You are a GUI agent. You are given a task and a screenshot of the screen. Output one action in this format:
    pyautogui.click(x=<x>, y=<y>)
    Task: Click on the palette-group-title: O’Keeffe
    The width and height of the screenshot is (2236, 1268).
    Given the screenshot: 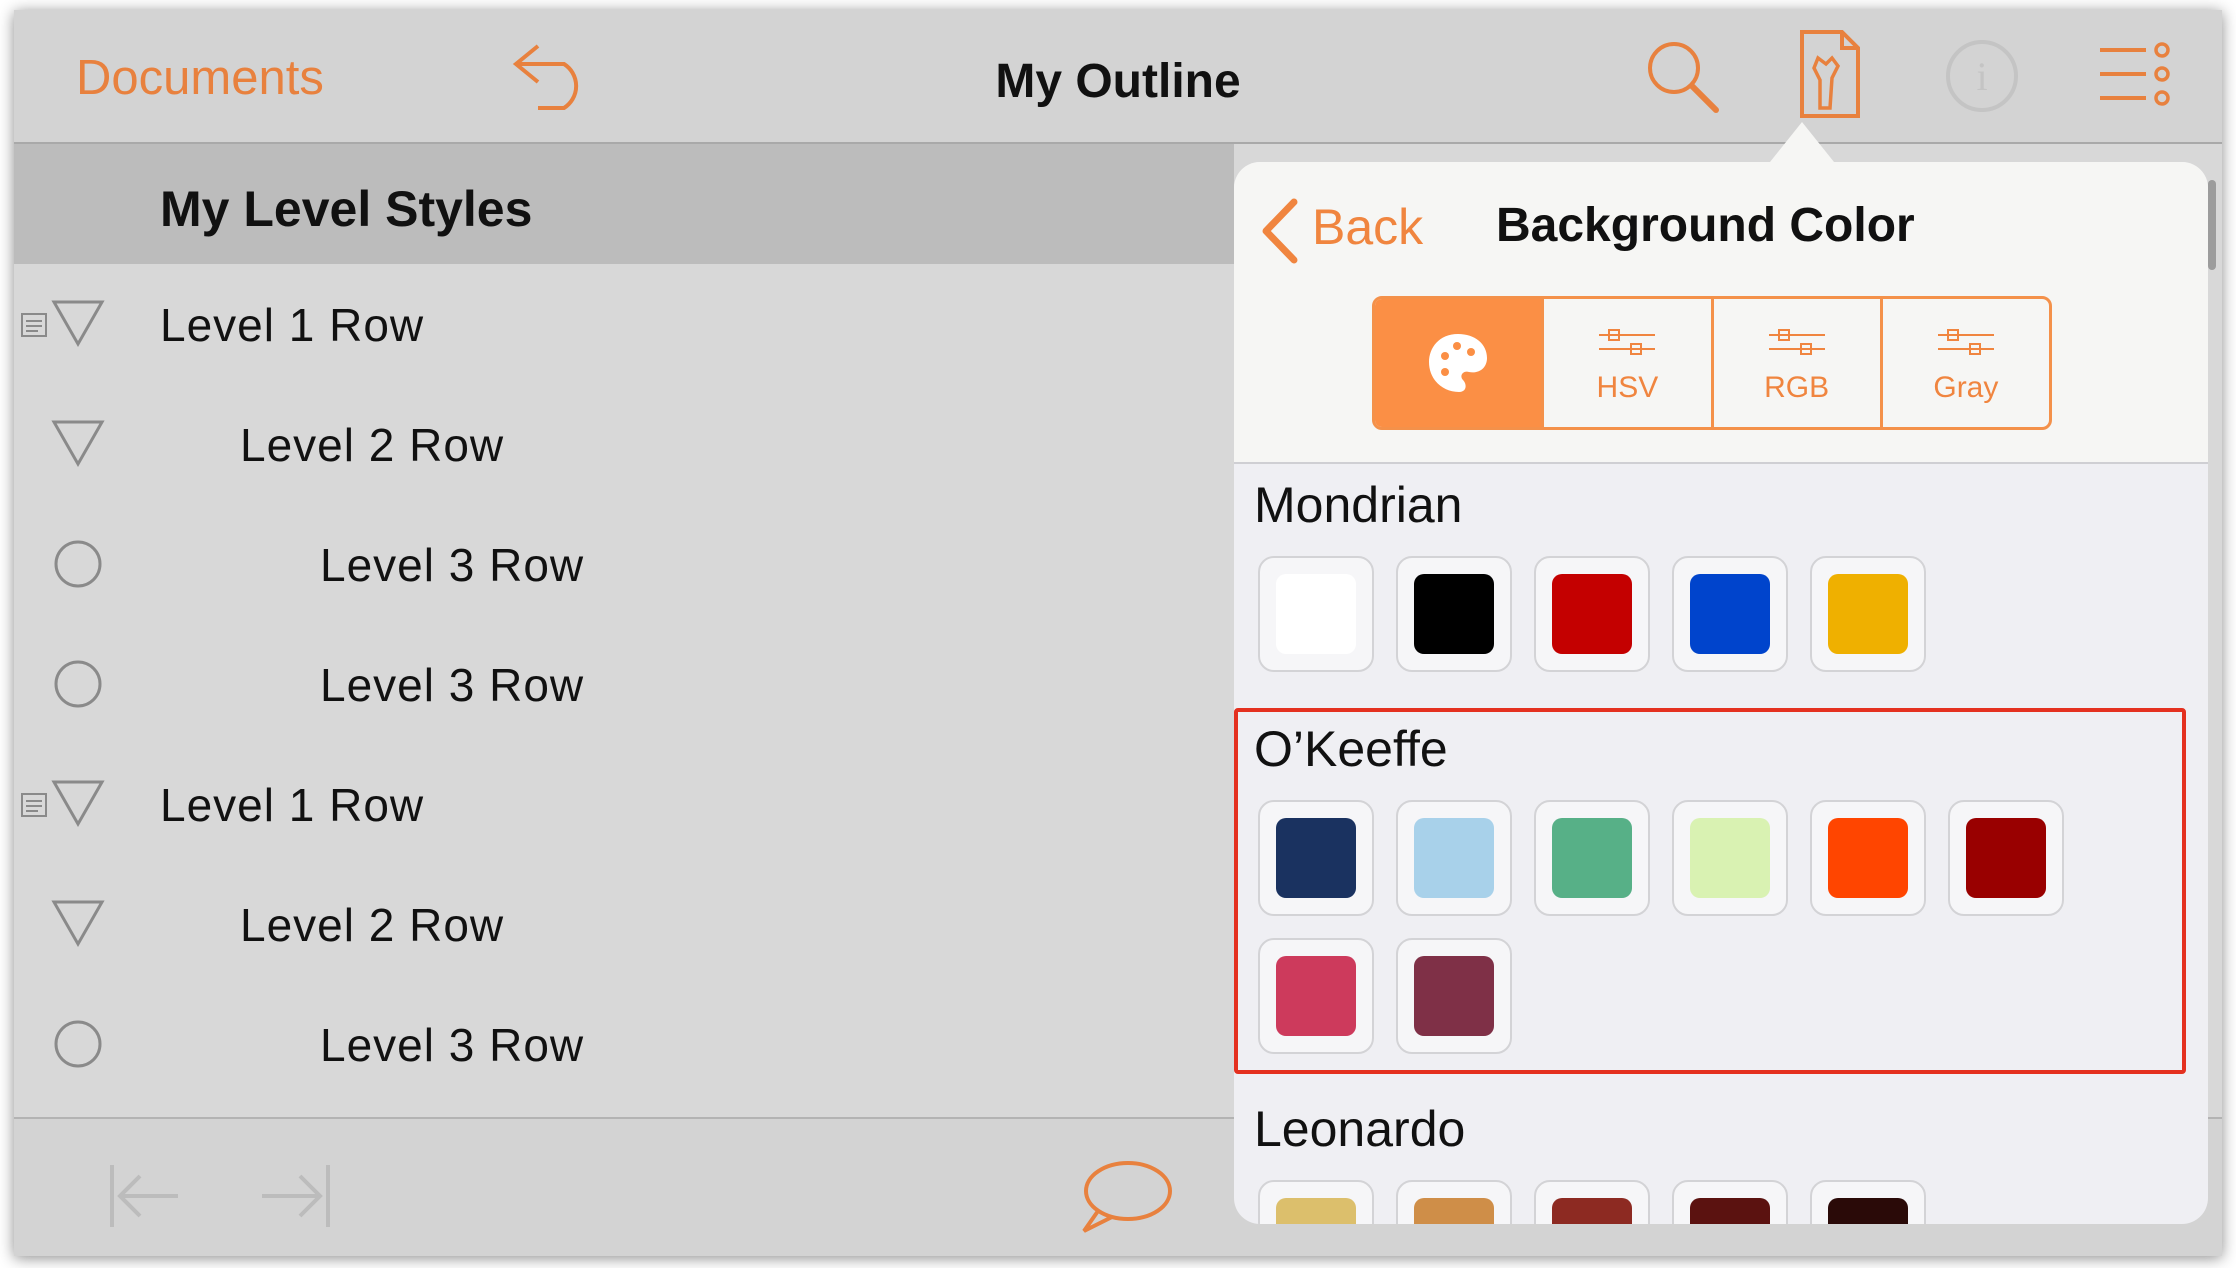 What is the action you would take?
    pyautogui.click(x=1351, y=749)
    